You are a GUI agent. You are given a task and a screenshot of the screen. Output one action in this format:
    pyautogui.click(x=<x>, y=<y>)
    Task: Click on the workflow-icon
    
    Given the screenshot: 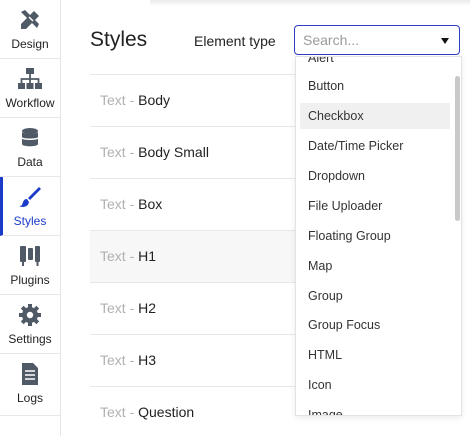 What is the action you would take?
    pyautogui.click(x=30, y=78)
    